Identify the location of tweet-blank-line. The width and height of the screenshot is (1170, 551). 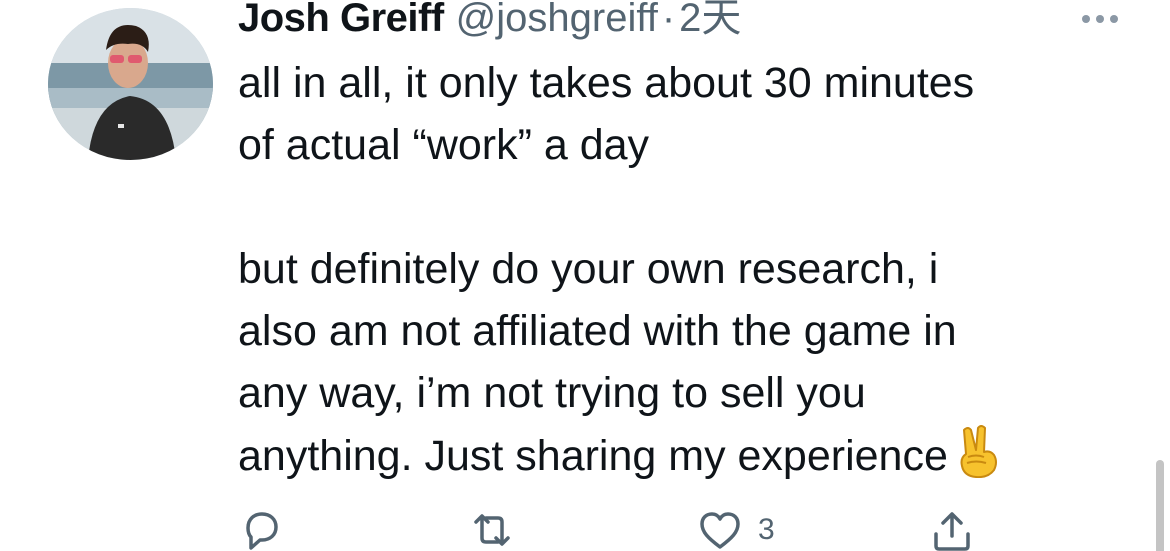
(678, 207).